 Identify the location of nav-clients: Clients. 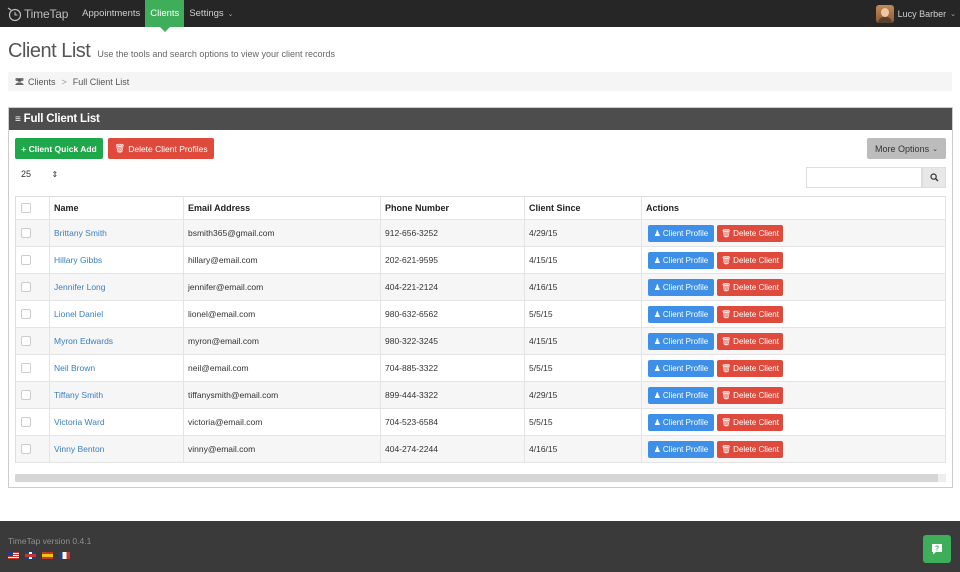
(165, 16).